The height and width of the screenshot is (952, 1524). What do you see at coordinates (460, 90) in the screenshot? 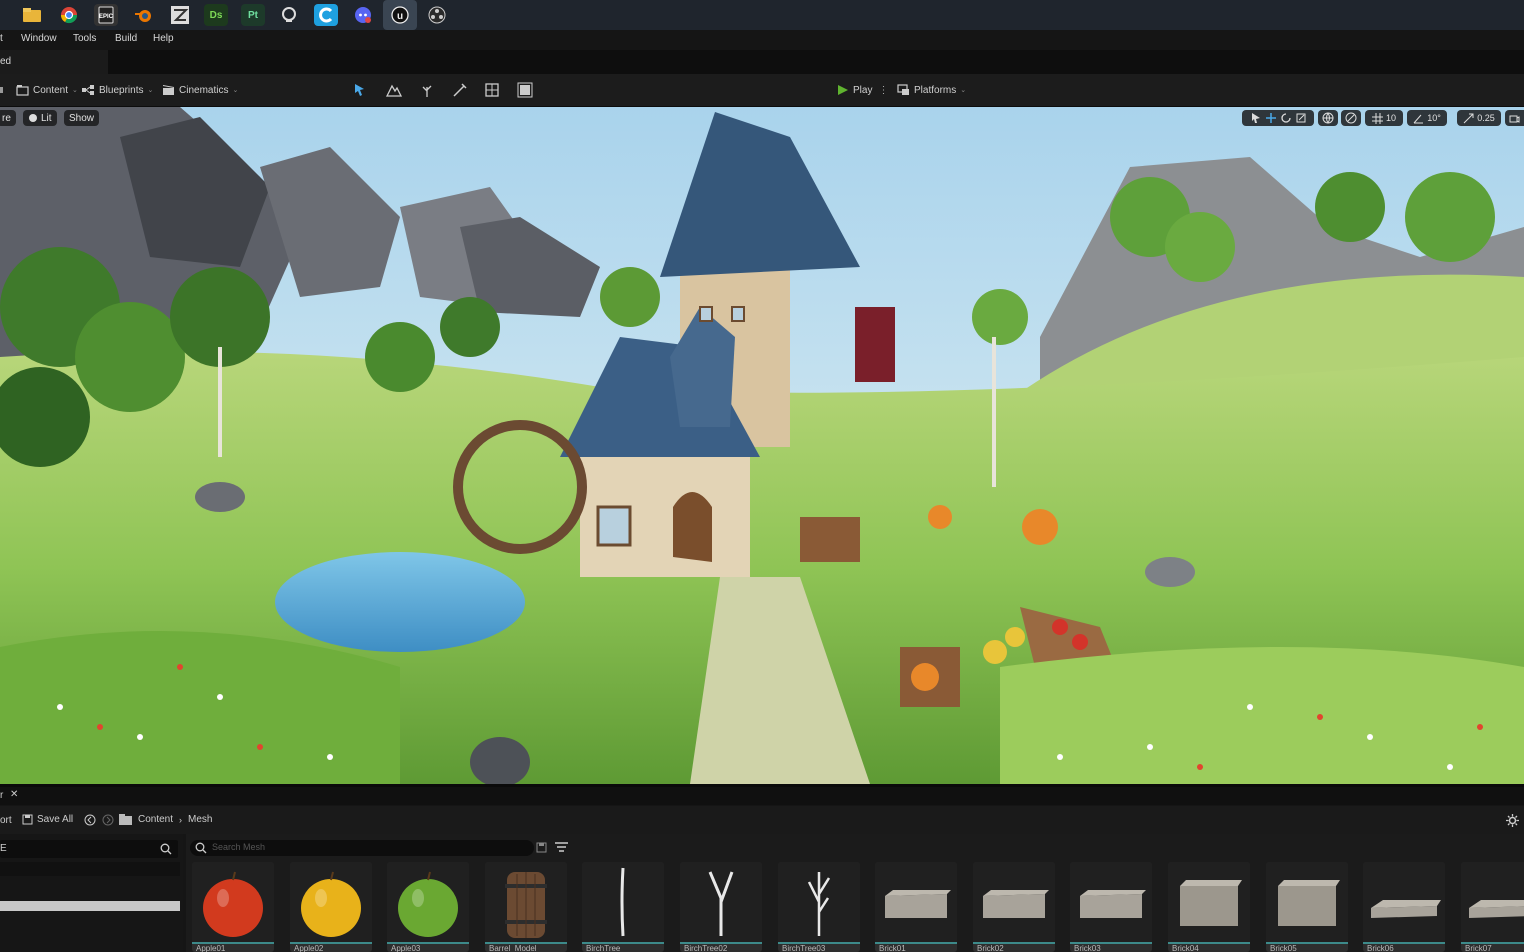
I see `mesh-paint-mode-icon` at bounding box center [460, 90].